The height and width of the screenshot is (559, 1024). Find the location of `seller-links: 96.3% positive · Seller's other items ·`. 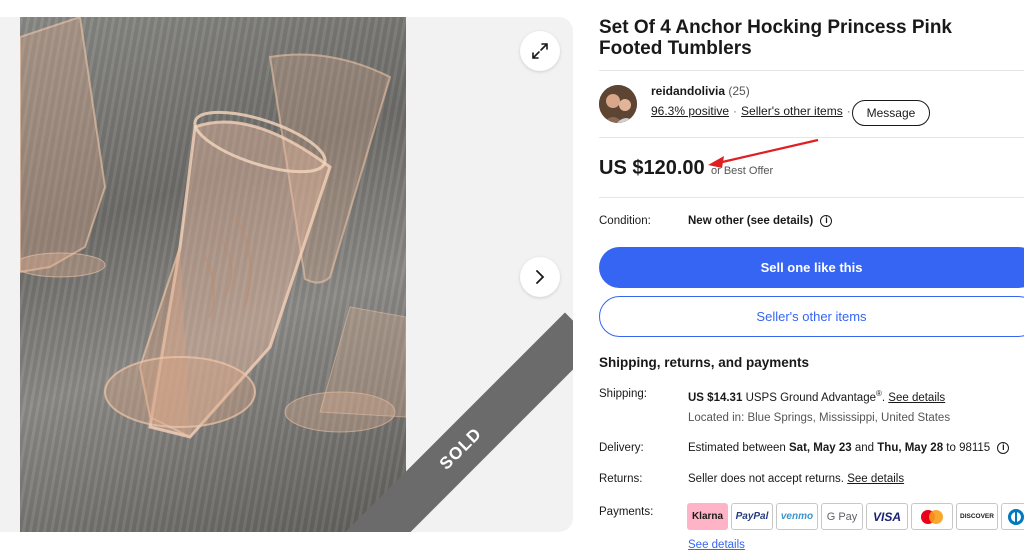

seller-links: 96.3% positive · Seller's other items · is located at coordinates (753, 111).